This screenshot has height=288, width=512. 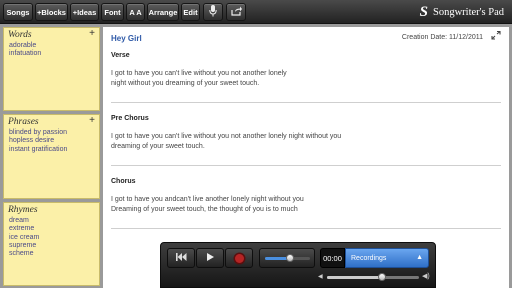 What do you see at coordinates (123, 181) in the screenshot?
I see `section-title: Chorus` at bounding box center [123, 181].